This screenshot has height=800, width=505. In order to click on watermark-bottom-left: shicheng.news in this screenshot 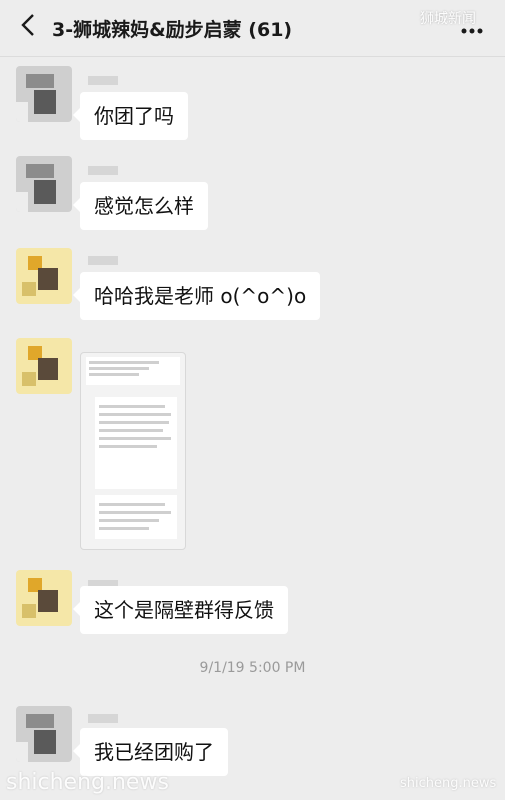, I will do `click(87, 782)`.